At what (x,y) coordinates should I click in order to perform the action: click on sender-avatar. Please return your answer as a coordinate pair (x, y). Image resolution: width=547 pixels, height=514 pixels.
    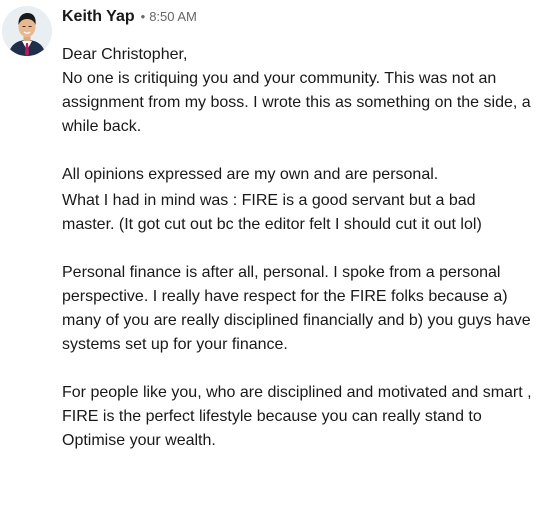
    Looking at the image, I should click on (27, 31).